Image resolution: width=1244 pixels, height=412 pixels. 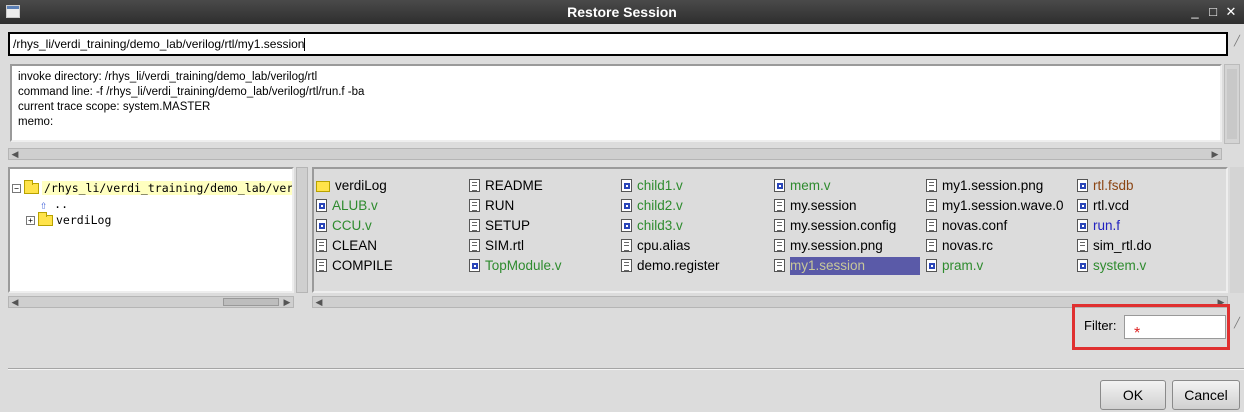 What do you see at coordinates (968, 245) in the screenshot?
I see `file-name: novas.rc` at bounding box center [968, 245].